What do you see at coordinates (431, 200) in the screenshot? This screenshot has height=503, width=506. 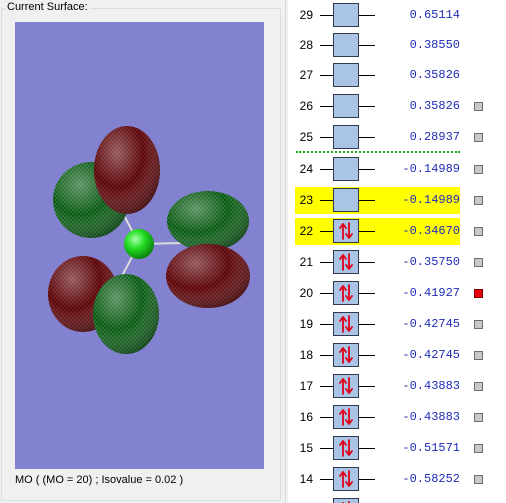 I see `mo-energy: -0.14989` at bounding box center [431, 200].